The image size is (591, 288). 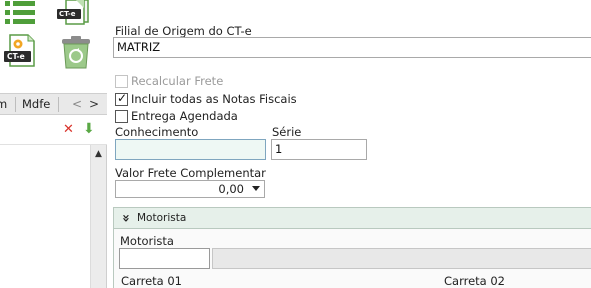 What do you see at coordinates (7, 104) in the screenshot?
I see `tab-partial: m` at bounding box center [7, 104].